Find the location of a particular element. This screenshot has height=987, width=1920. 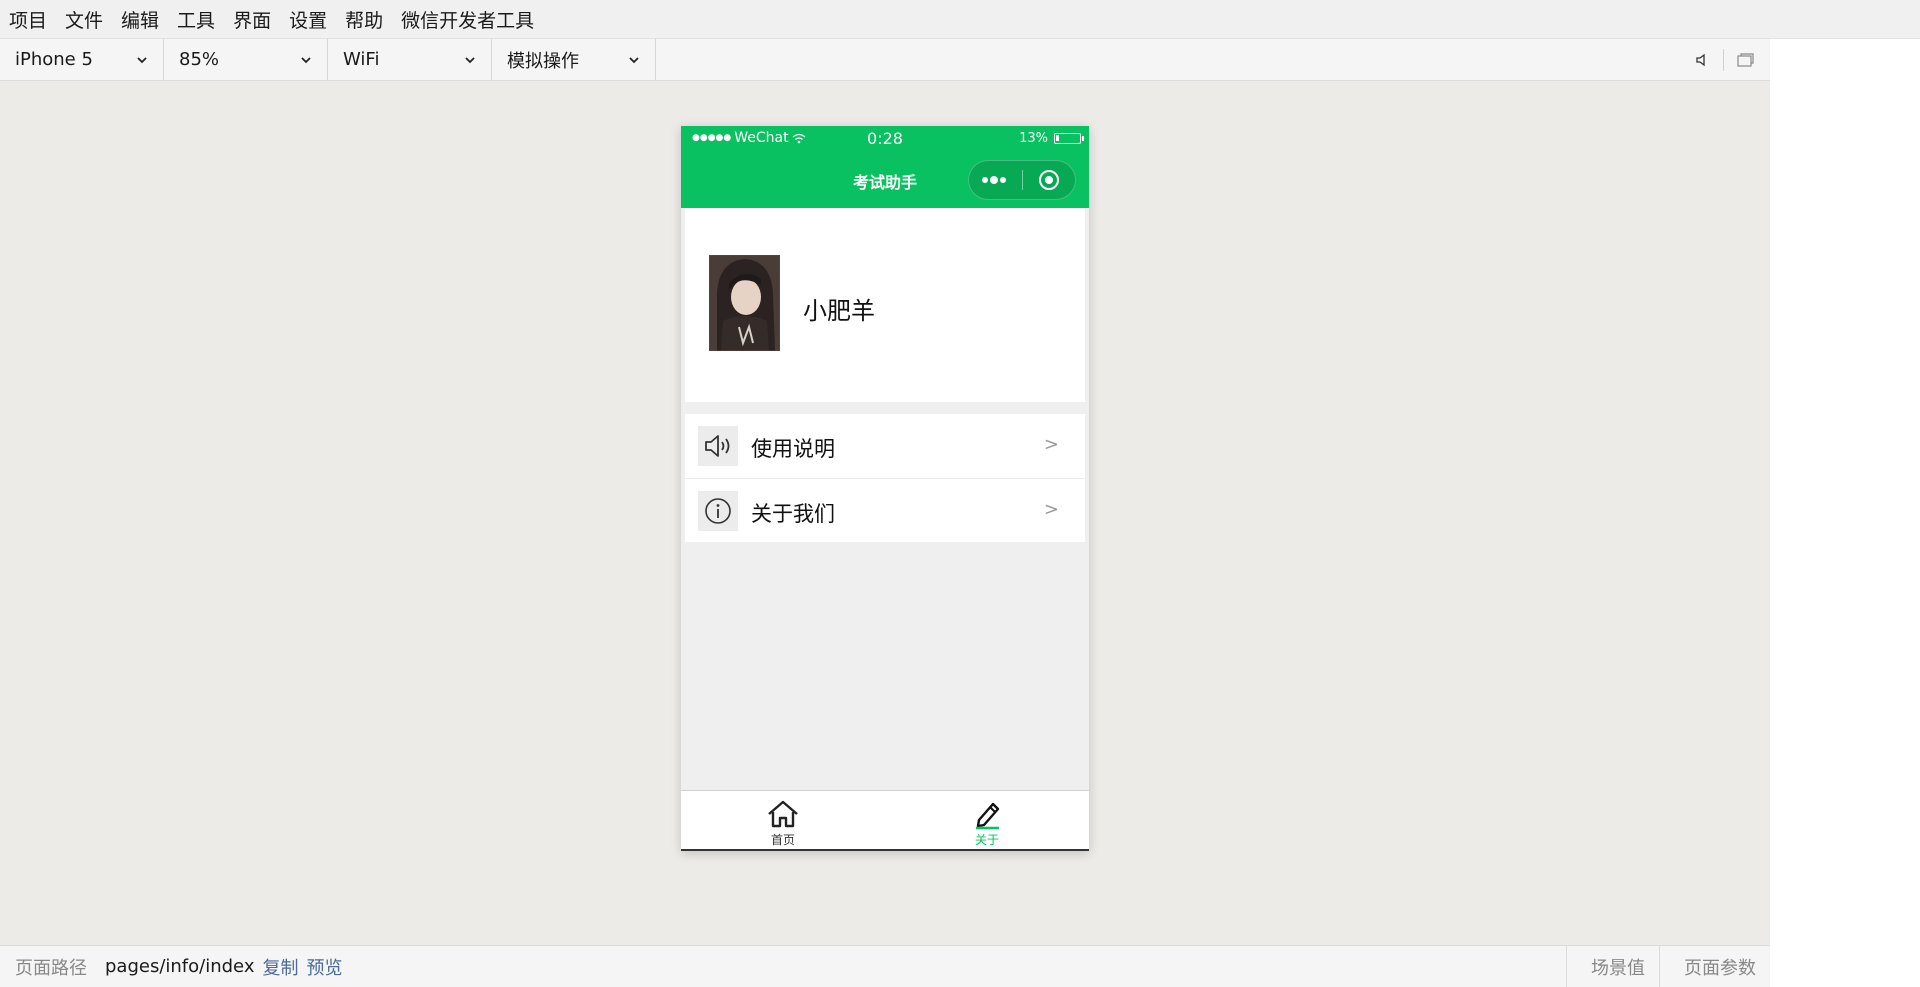

window-icon is located at coordinates (1745, 60).